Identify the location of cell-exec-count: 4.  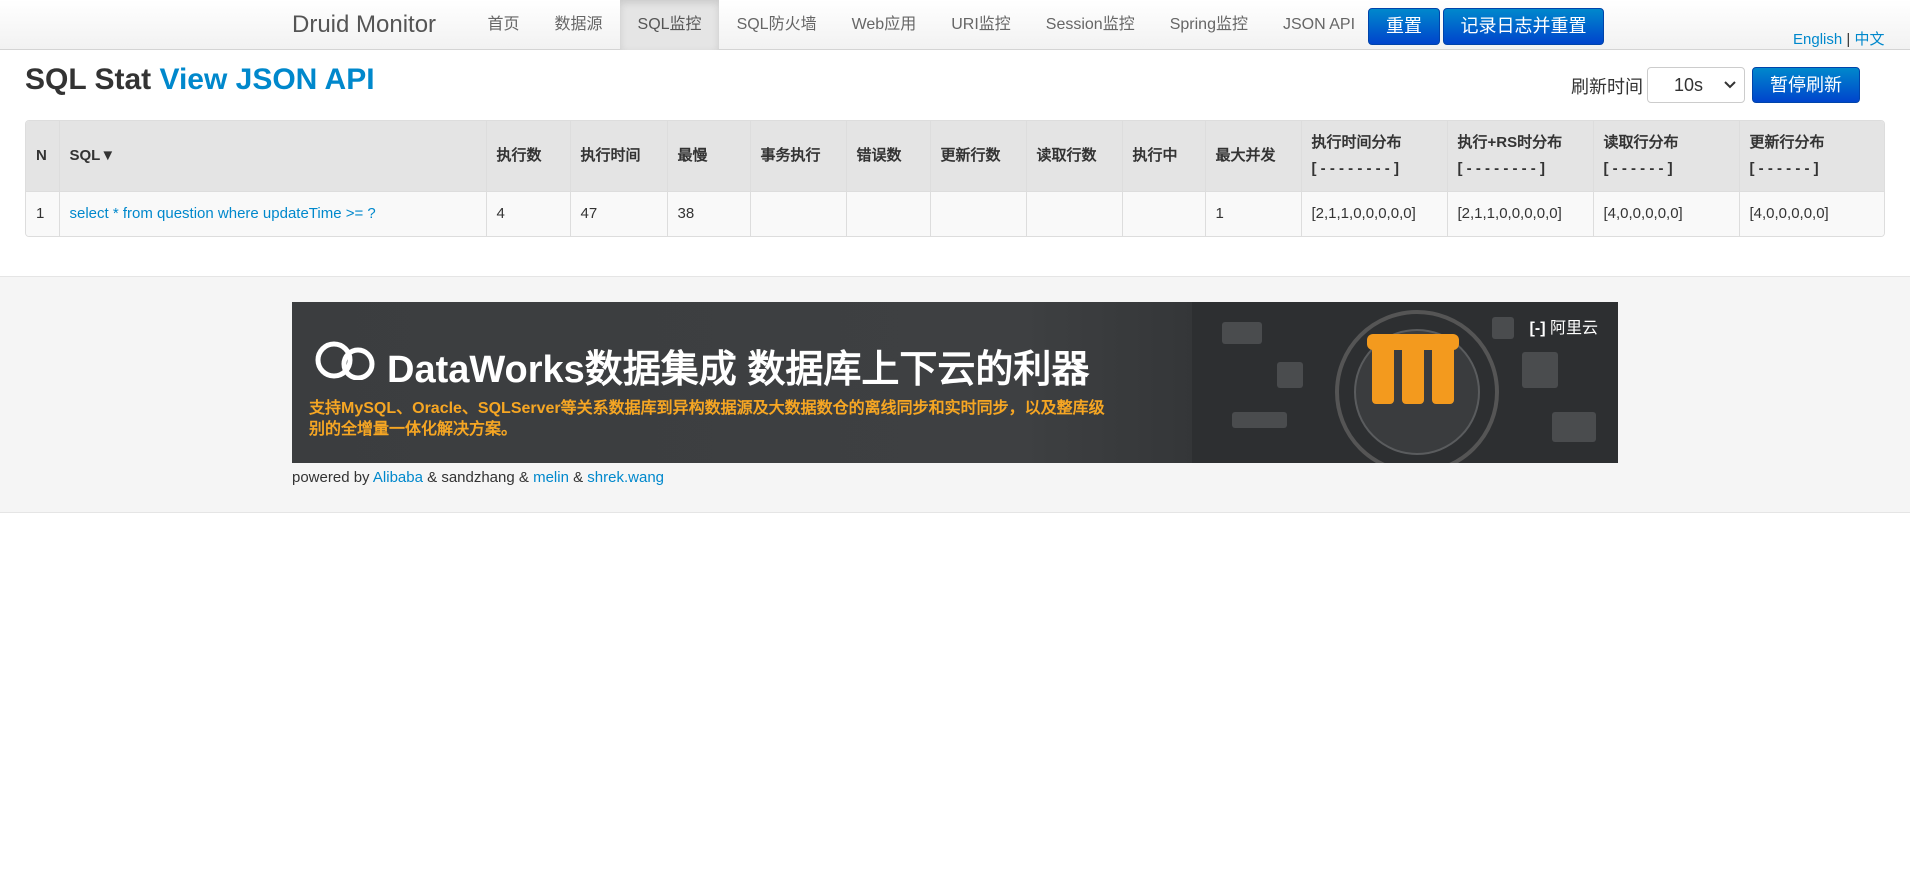
(527, 213).